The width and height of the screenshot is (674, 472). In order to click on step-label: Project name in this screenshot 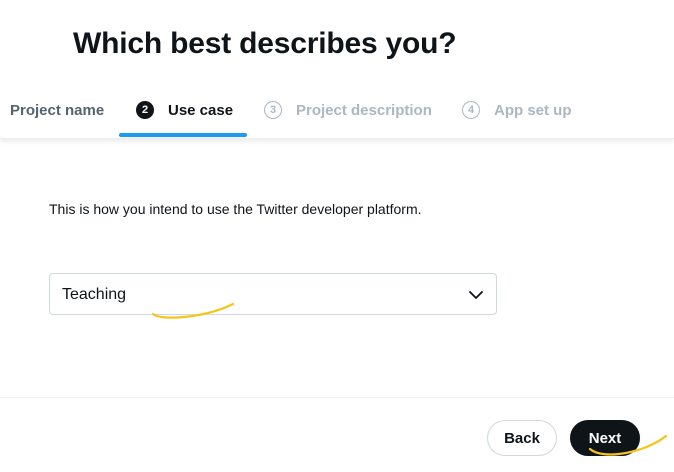, I will do `click(57, 110)`.